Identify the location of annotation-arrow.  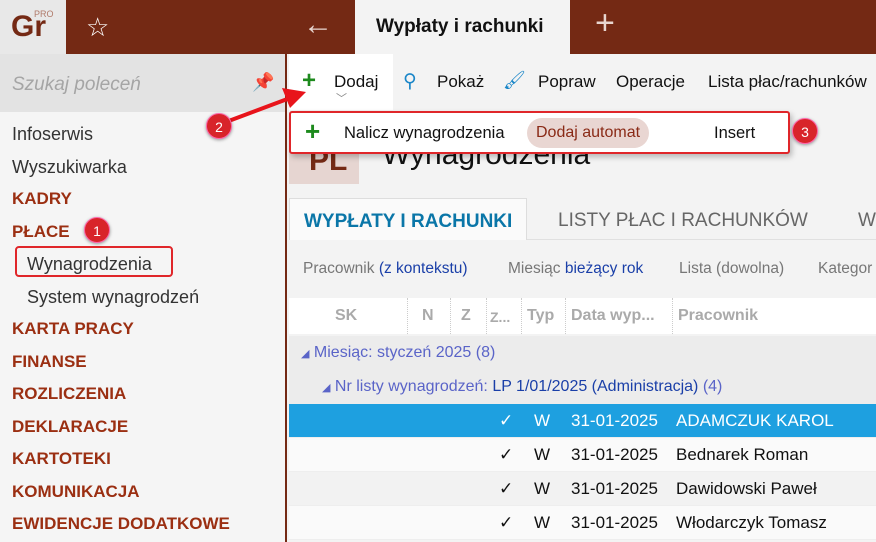
(265, 106).